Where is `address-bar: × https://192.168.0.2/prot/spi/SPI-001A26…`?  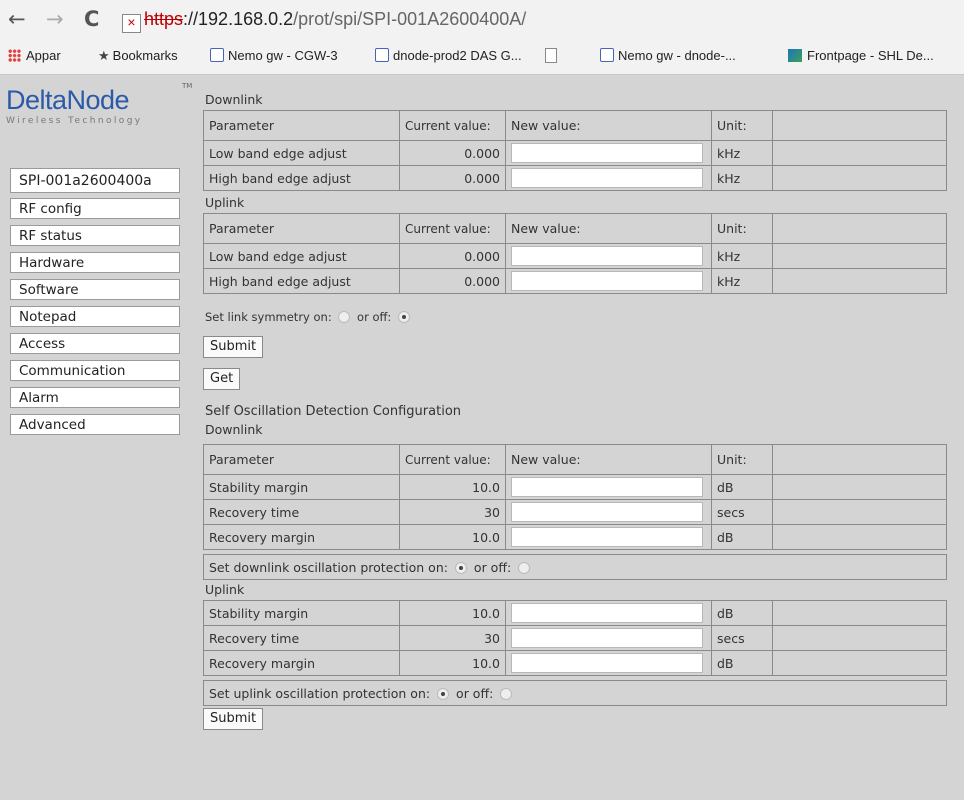 address-bar: × https://192.168.0.2/prot/spi/SPI-001A26… is located at coordinates (324, 19).